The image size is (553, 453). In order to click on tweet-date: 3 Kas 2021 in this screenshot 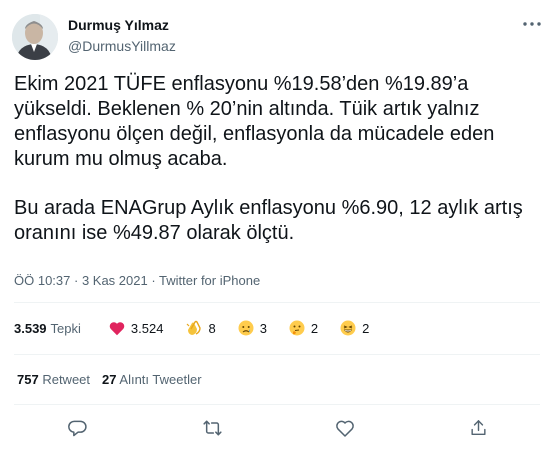, I will do `click(115, 280)`.